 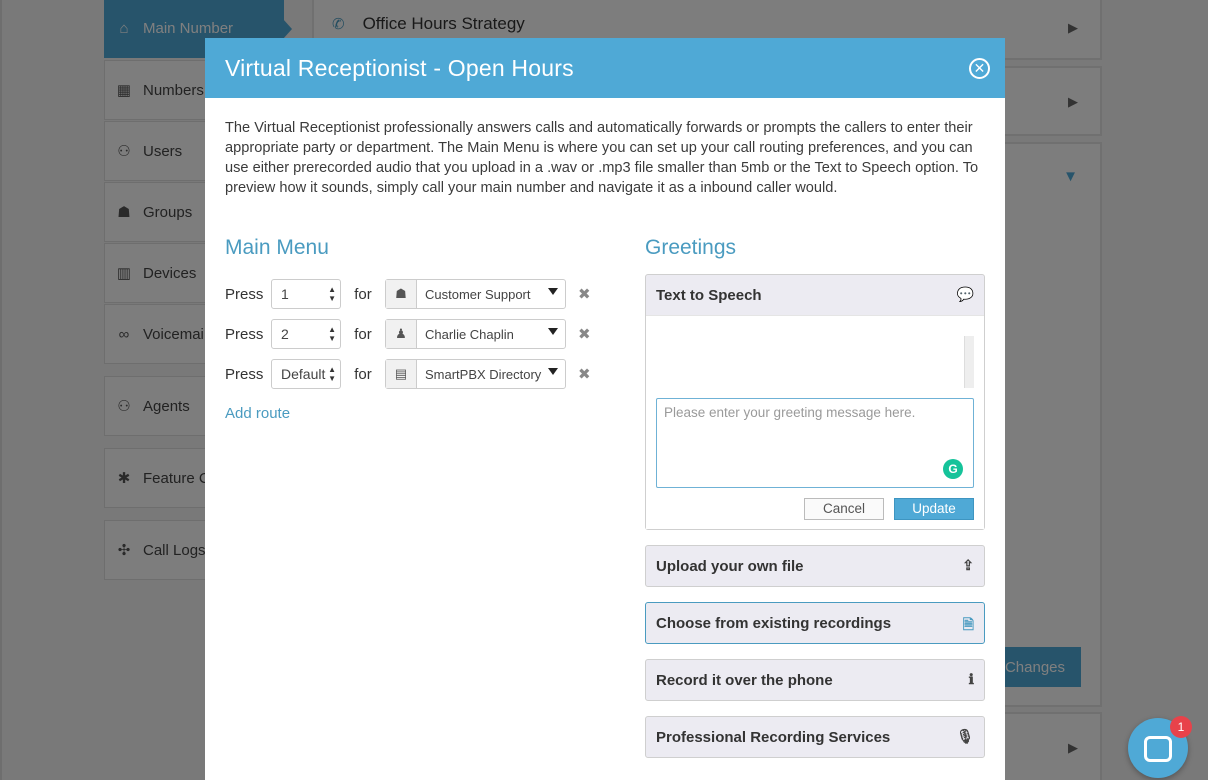 I want to click on option-header: Record it over the phone ℹ, so click(x=815, y=680).